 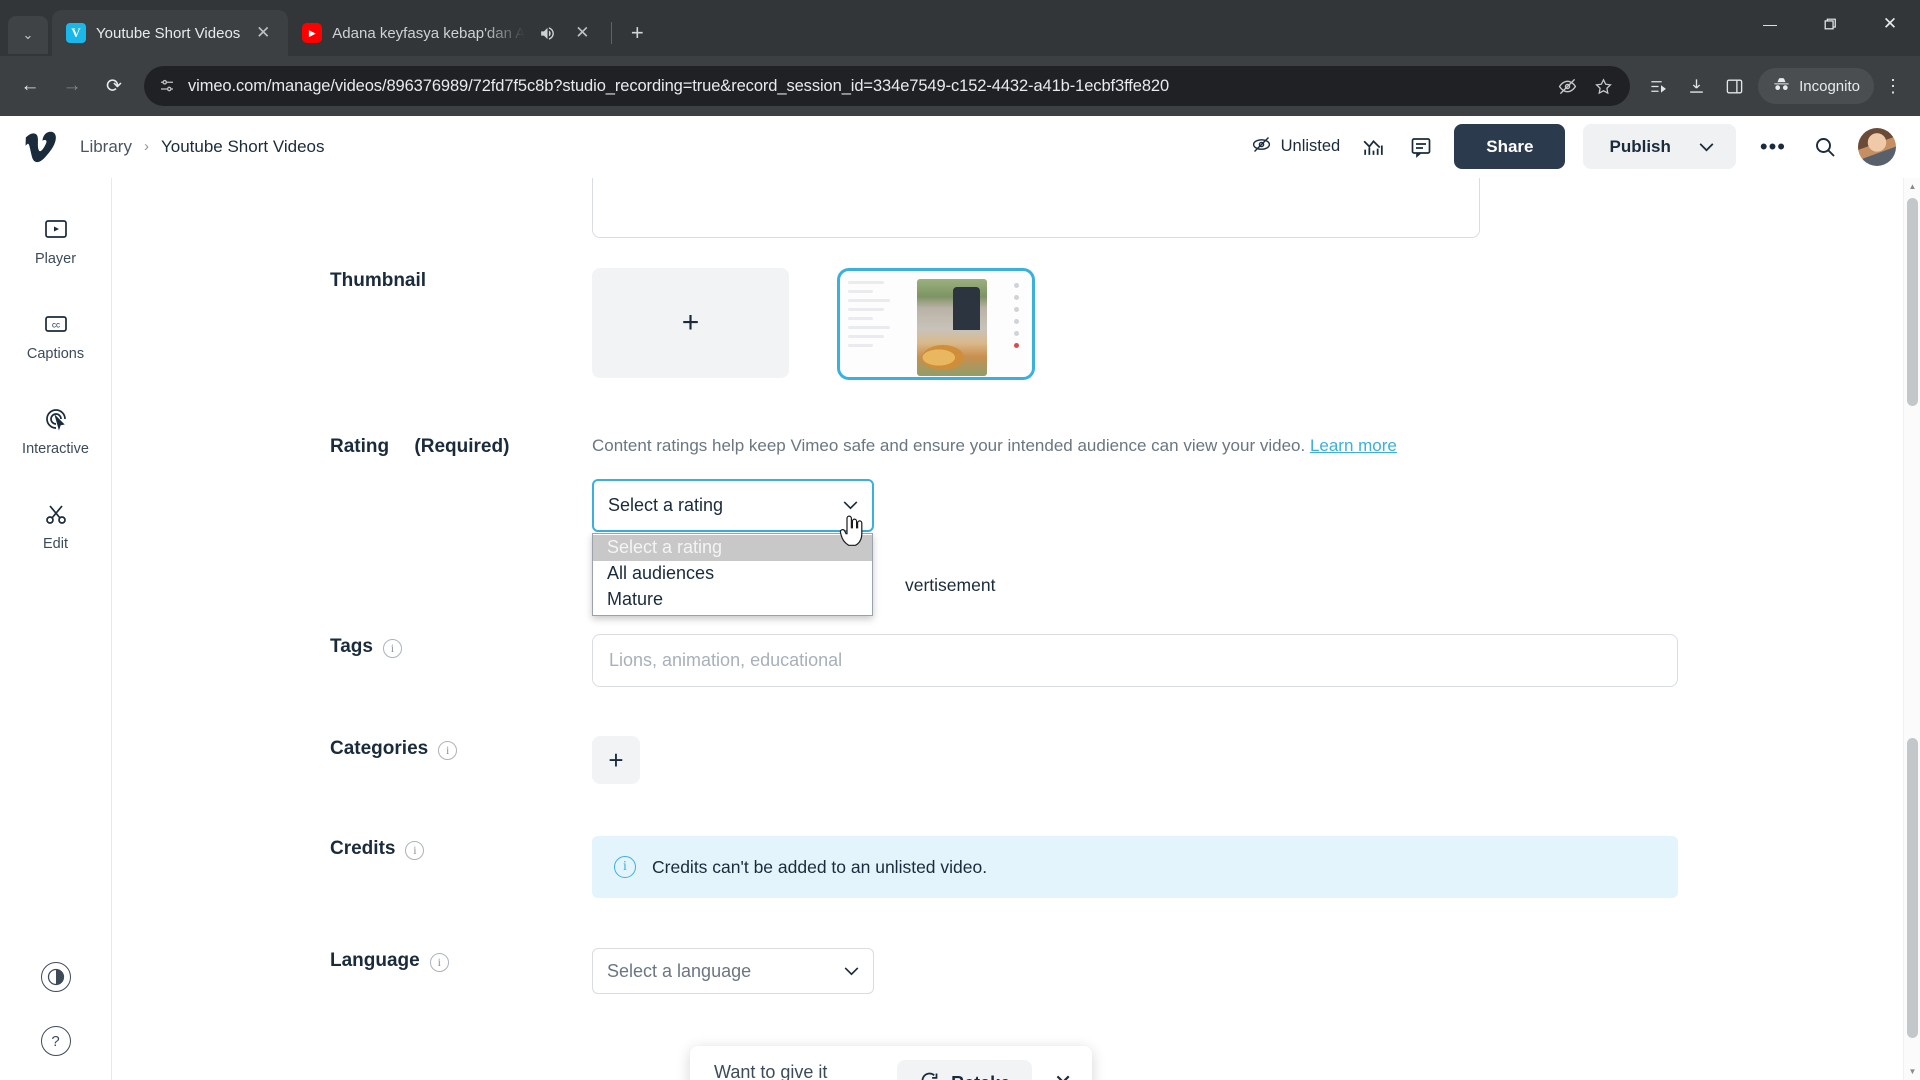 I want to click on browser-tab-1: V Youtube Short Videos ✕, so click(x=170, y=33).